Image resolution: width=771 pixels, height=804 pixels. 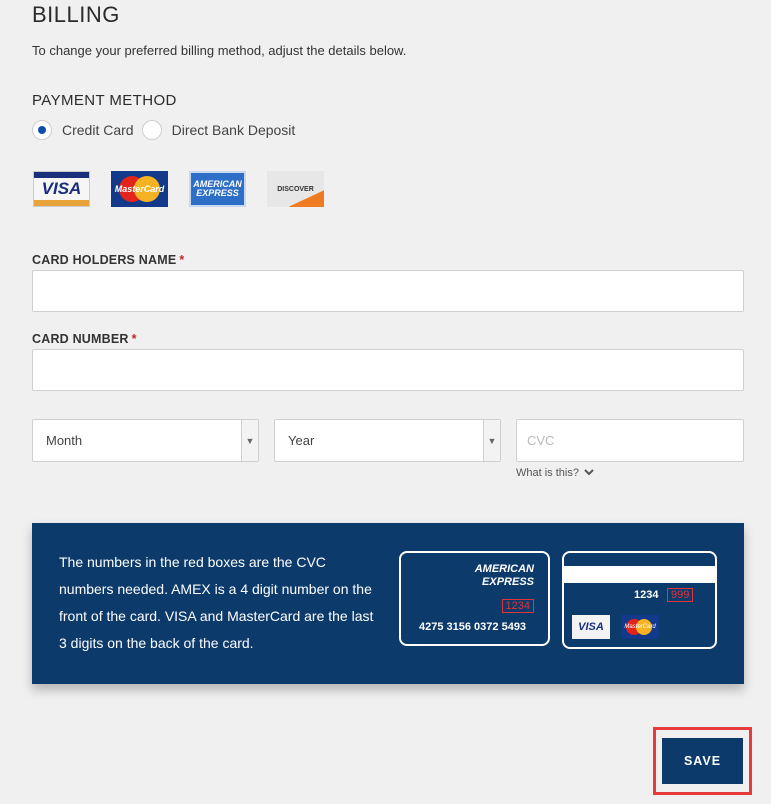 I want to click on what-is-this-text: What is this?, so click(x=547, y=473).